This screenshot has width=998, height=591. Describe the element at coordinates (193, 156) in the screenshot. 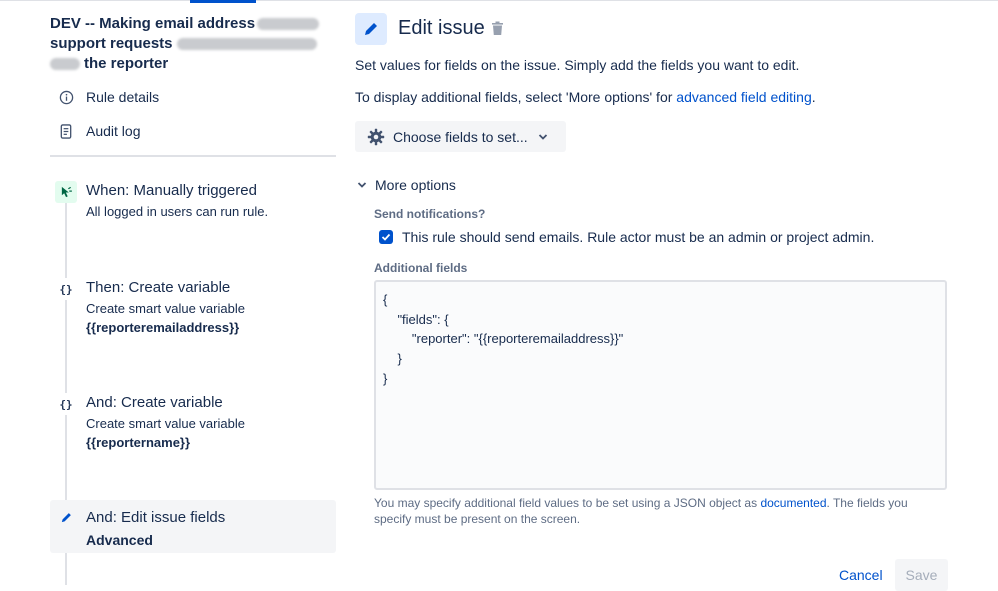

I see `sidebar-divider` at that location.